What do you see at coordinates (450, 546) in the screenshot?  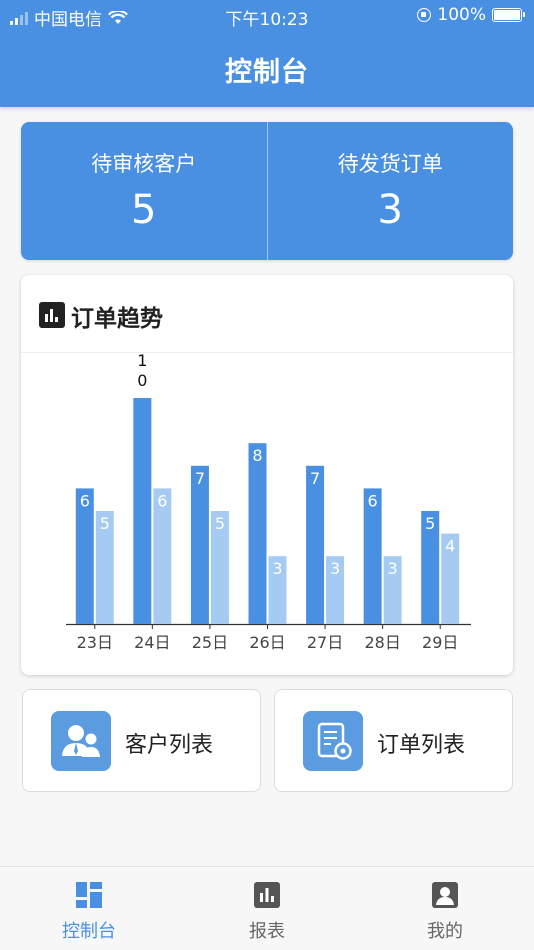 I see `bar-value-label: 4` at bounding box center [450, 546].